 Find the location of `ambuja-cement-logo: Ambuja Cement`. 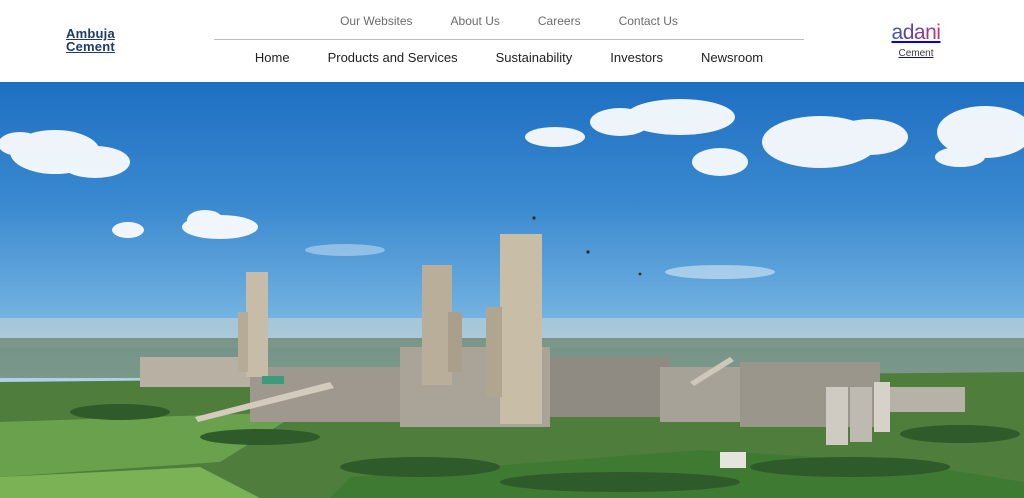

ambuja-cement-logo: Ambuja Cement is located at coordinates (90, 40).